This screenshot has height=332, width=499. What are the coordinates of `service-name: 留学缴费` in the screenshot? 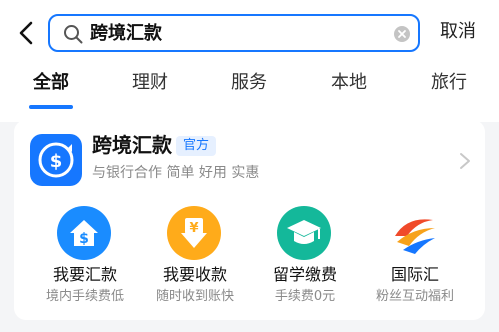 It's located at (304, 274).